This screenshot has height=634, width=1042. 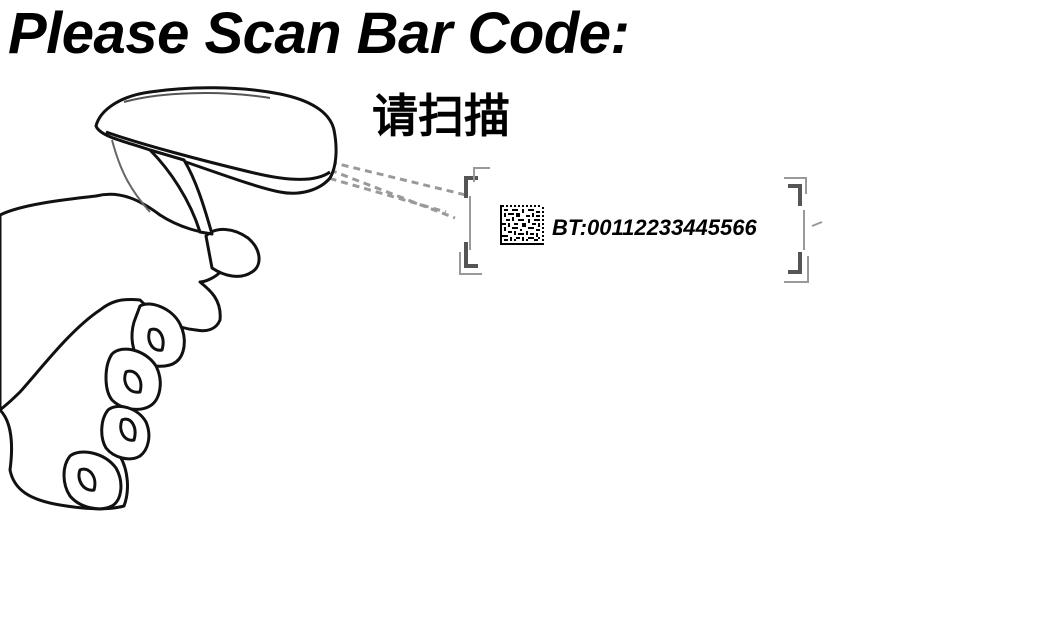 What do you see at coordinates (130, 351) in the screenshot?
I see `hand-icon` at bounding box center [130, 351].